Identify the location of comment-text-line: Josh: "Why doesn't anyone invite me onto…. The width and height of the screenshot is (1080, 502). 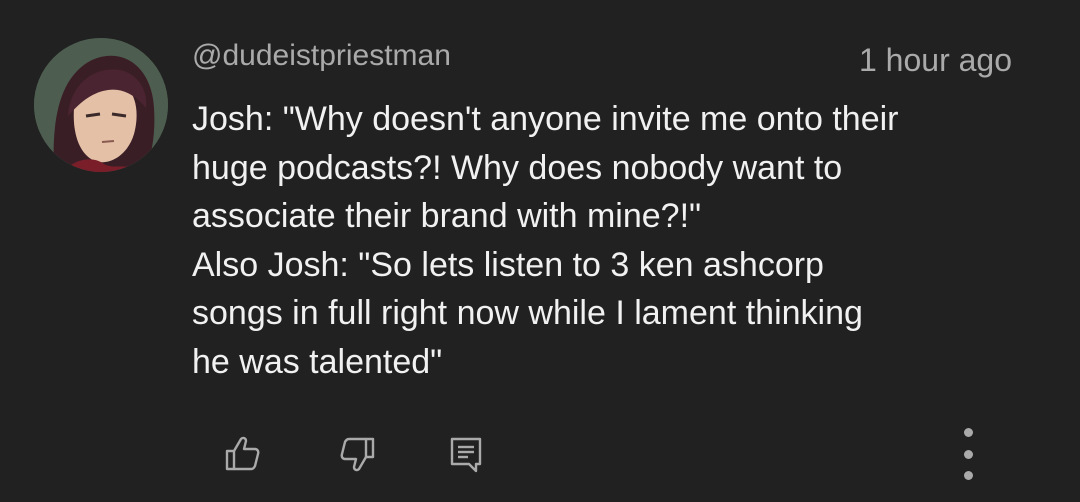
(545, 119).